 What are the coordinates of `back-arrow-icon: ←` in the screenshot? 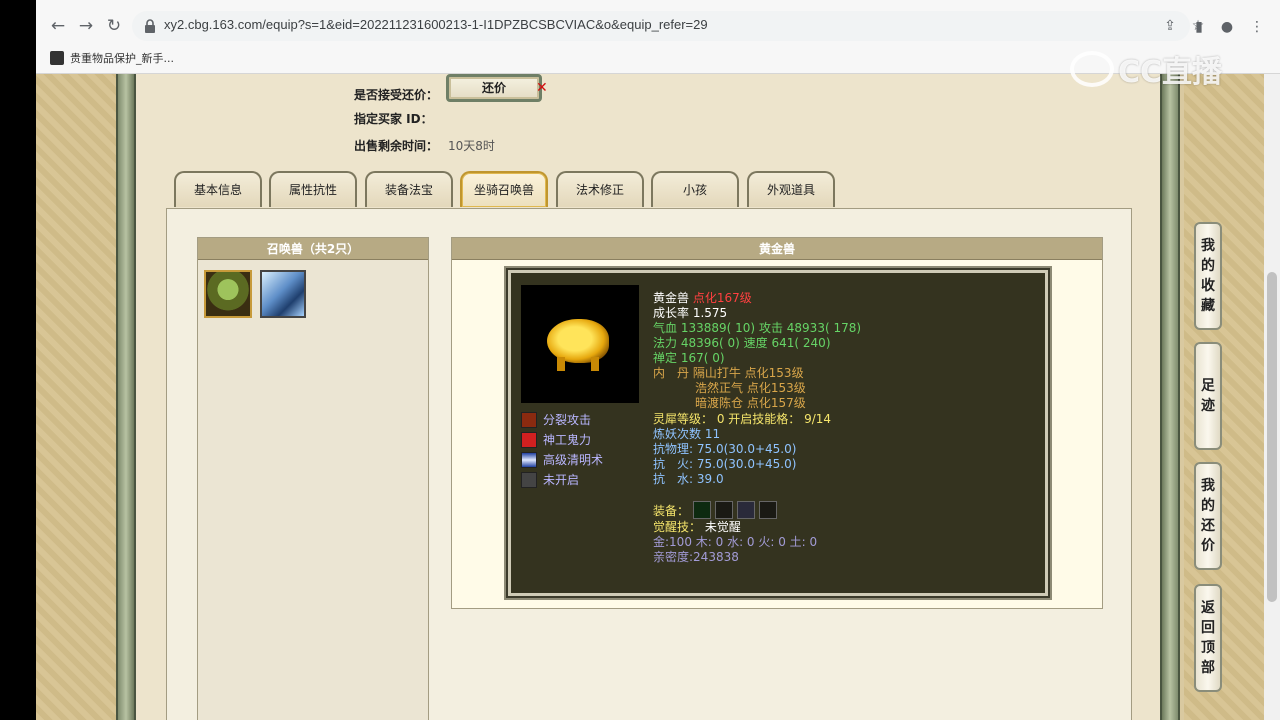 It's located at (58, 26).